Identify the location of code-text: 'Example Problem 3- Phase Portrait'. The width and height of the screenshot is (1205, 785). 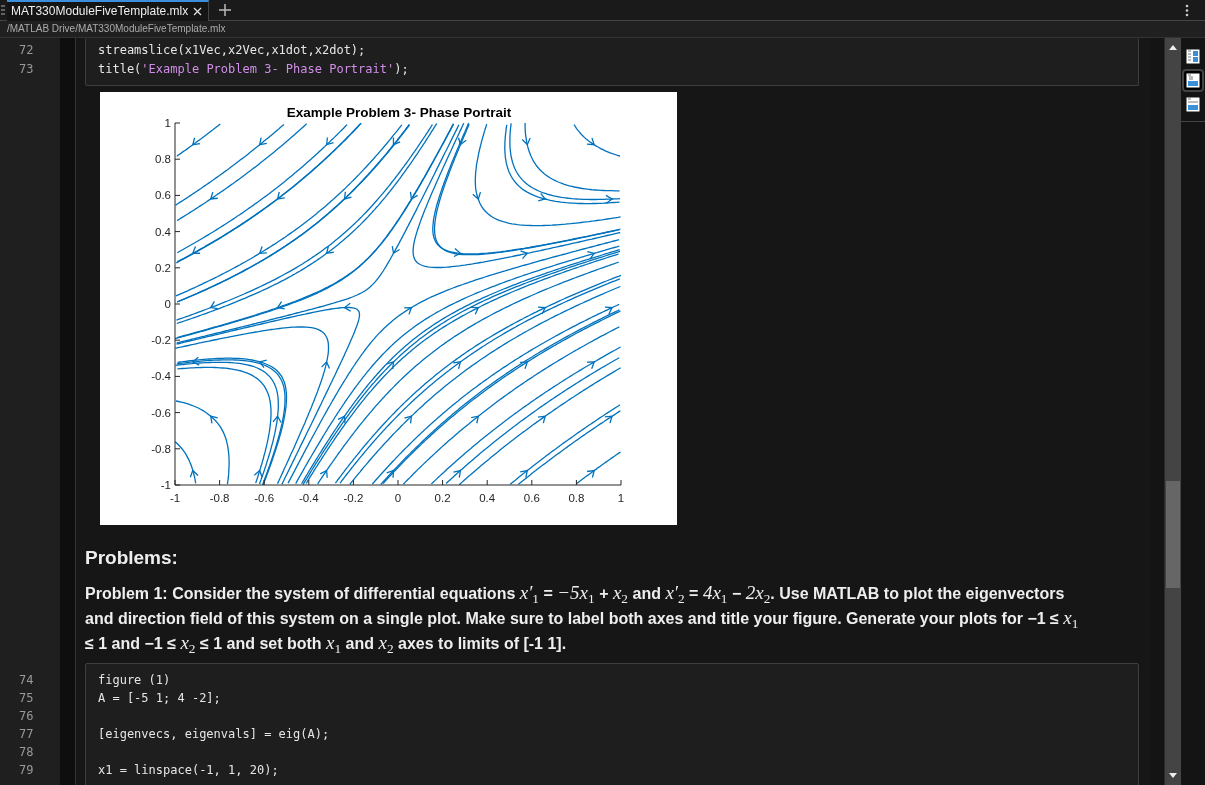
(268, 69).